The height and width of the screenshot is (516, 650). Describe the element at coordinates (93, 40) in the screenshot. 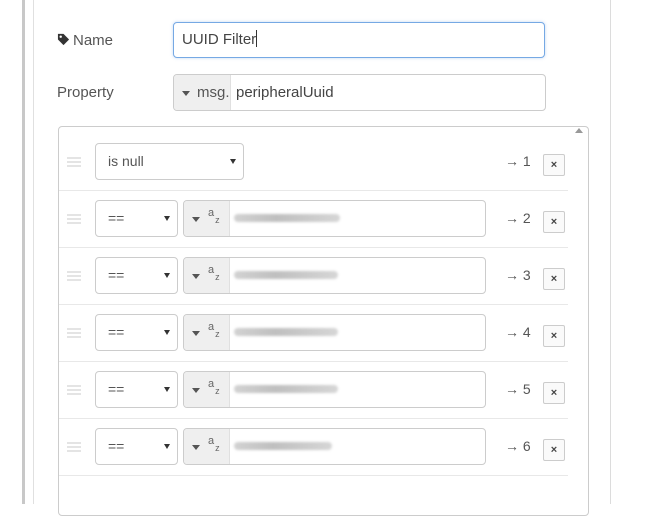

I see `name-label-text: Name` at that location.